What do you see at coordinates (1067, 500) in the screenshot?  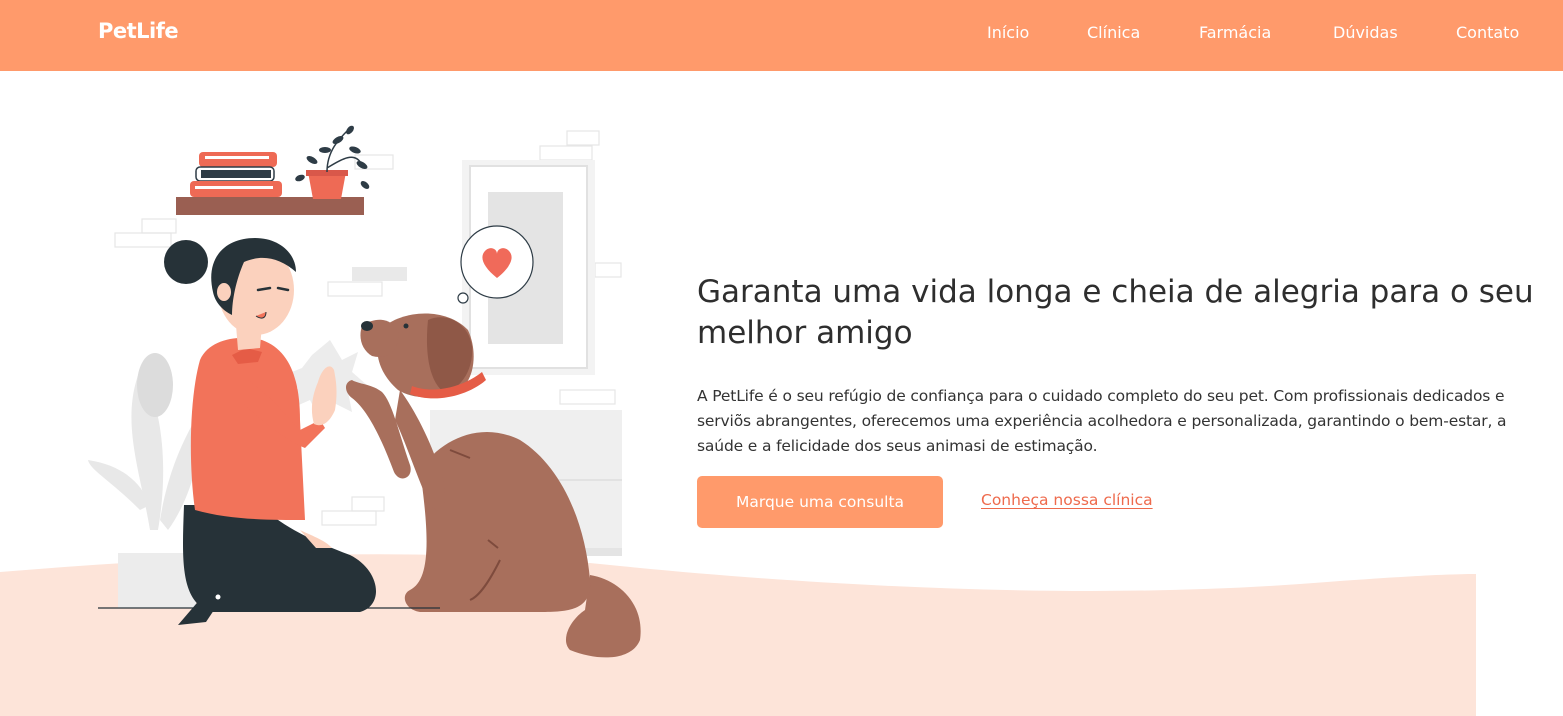 I see `clinic-link: Conheça nossa clínica` at bounding box center [1067, 500].